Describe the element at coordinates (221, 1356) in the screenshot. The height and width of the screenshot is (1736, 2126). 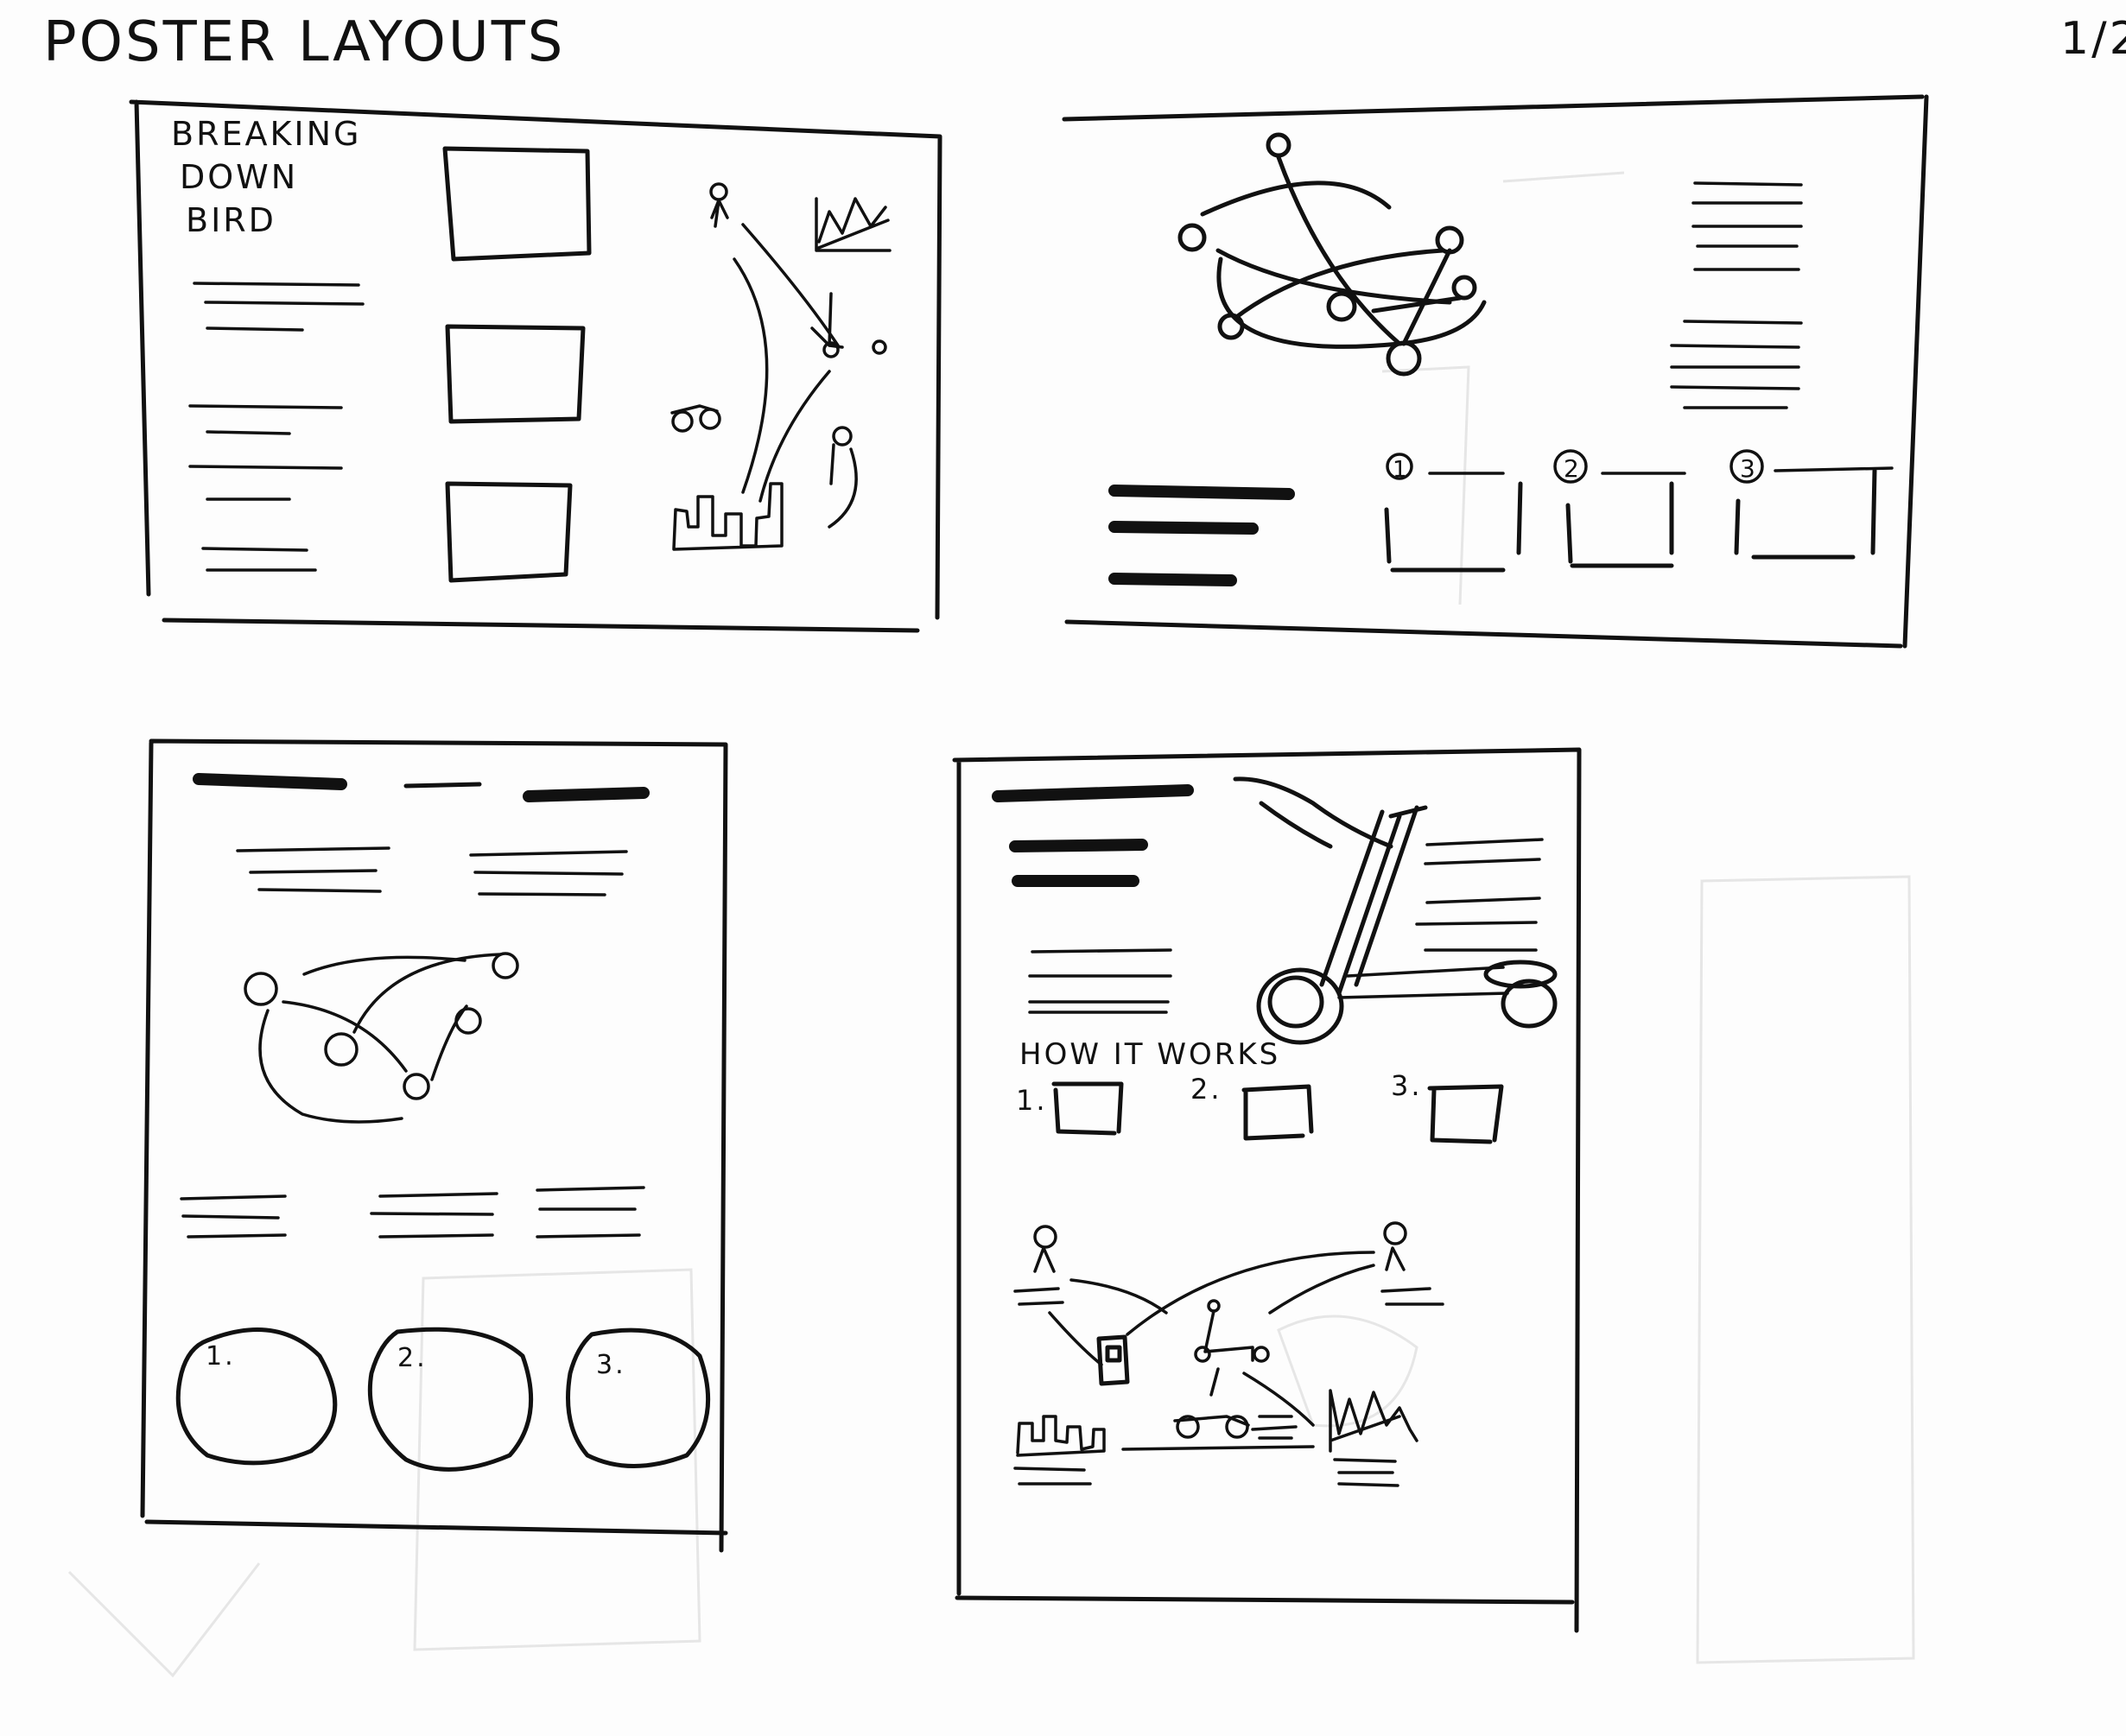
I see `circle-1-label: 1.` at that location.